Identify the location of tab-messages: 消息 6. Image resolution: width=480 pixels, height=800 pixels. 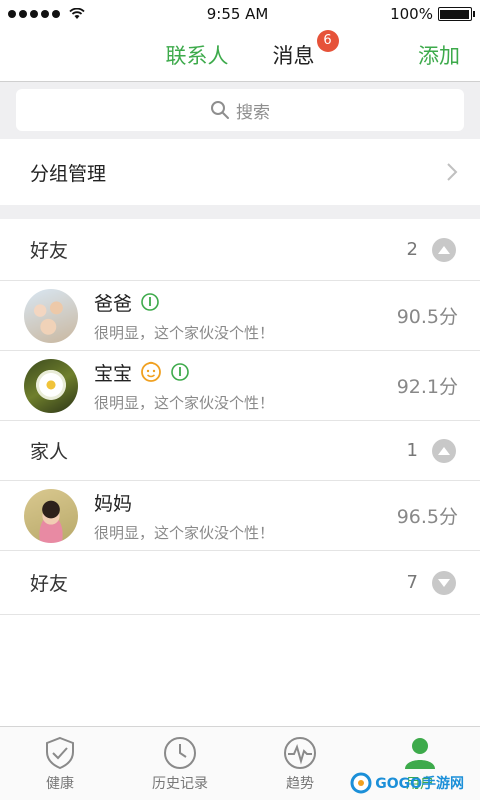
(295, 49).